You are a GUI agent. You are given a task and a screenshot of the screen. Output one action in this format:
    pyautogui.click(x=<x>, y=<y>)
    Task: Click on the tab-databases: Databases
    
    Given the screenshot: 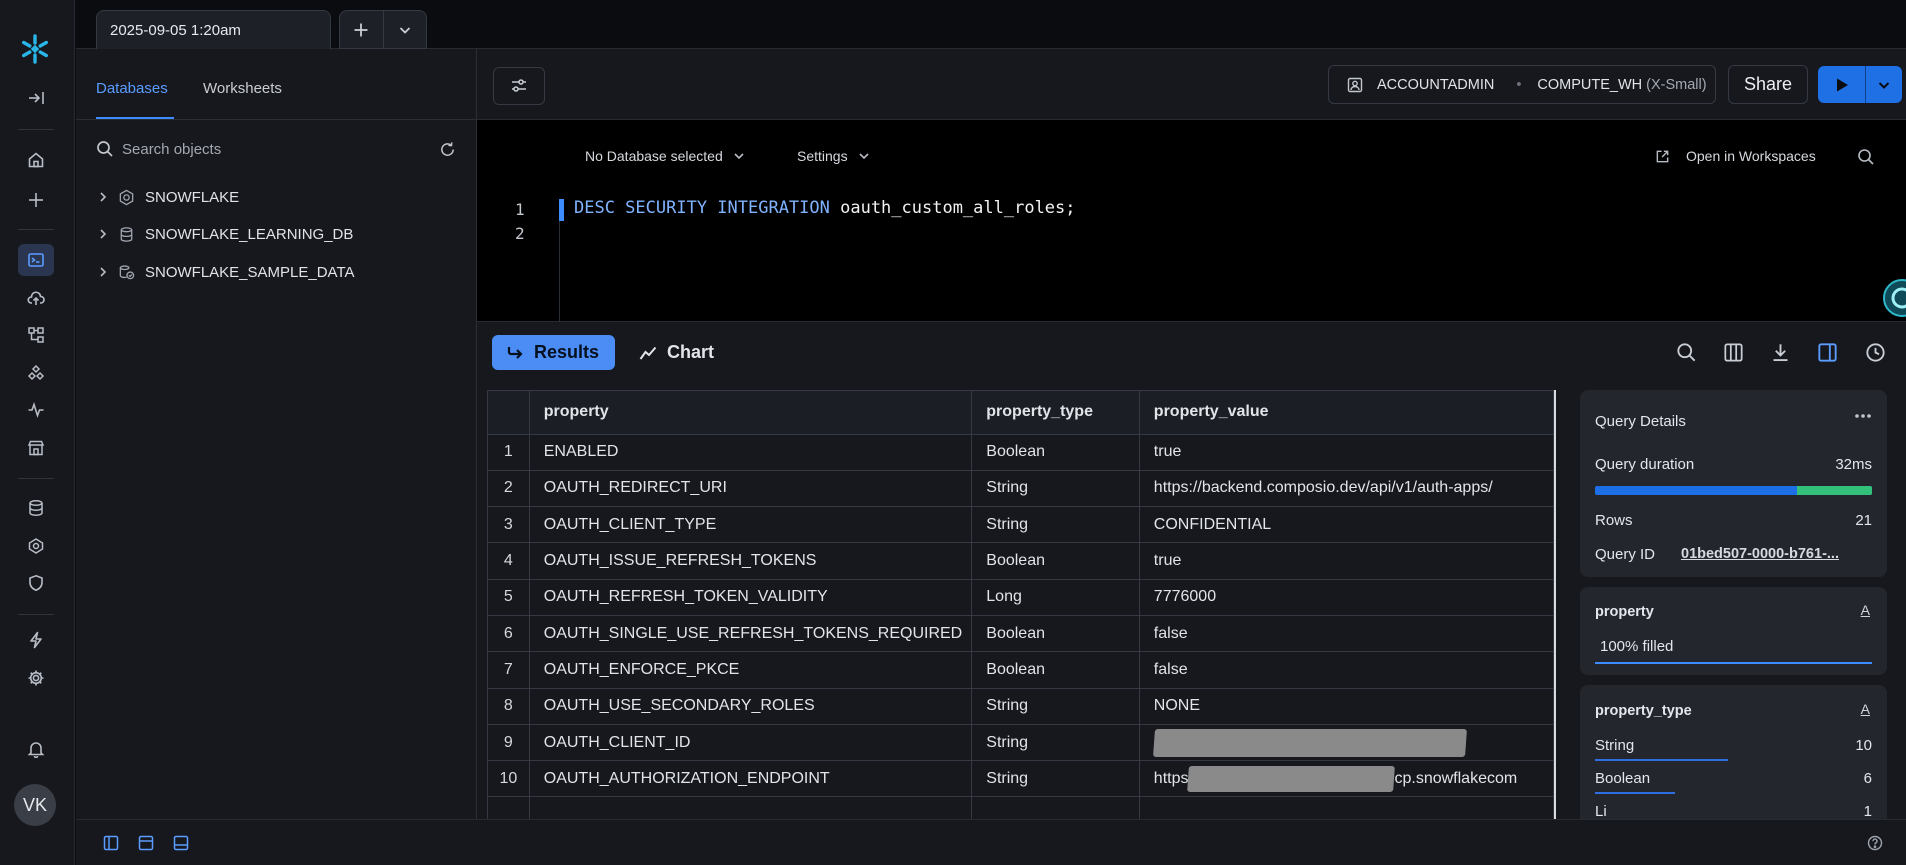 What is the action you would take?
    pyautogui.click(x=132, y=88)
    